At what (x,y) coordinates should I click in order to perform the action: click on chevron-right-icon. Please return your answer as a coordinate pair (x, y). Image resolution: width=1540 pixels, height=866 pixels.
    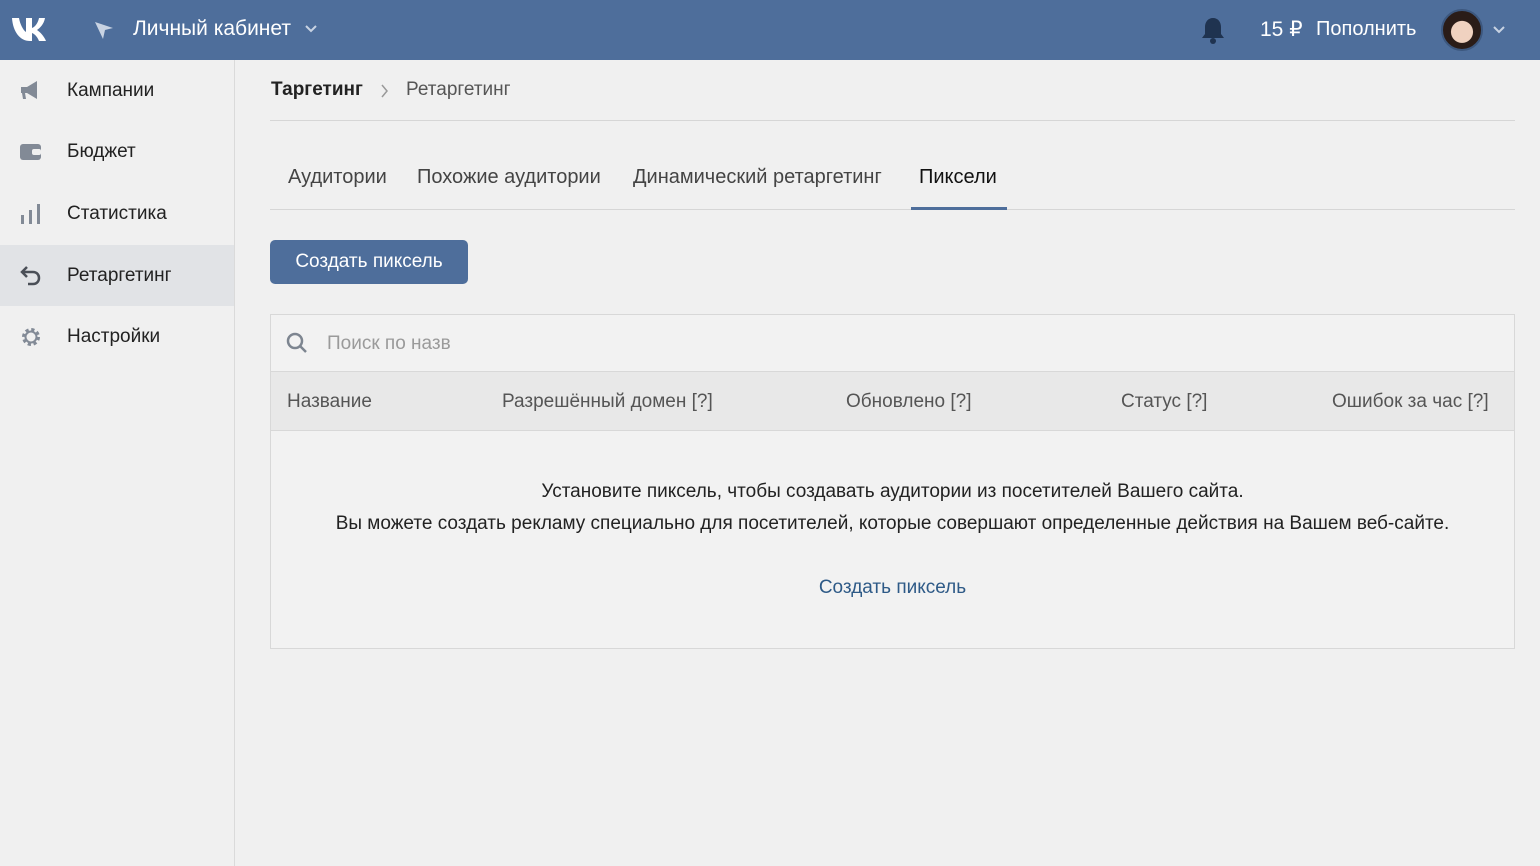
    Looking at the image, I should click on (384, 91).